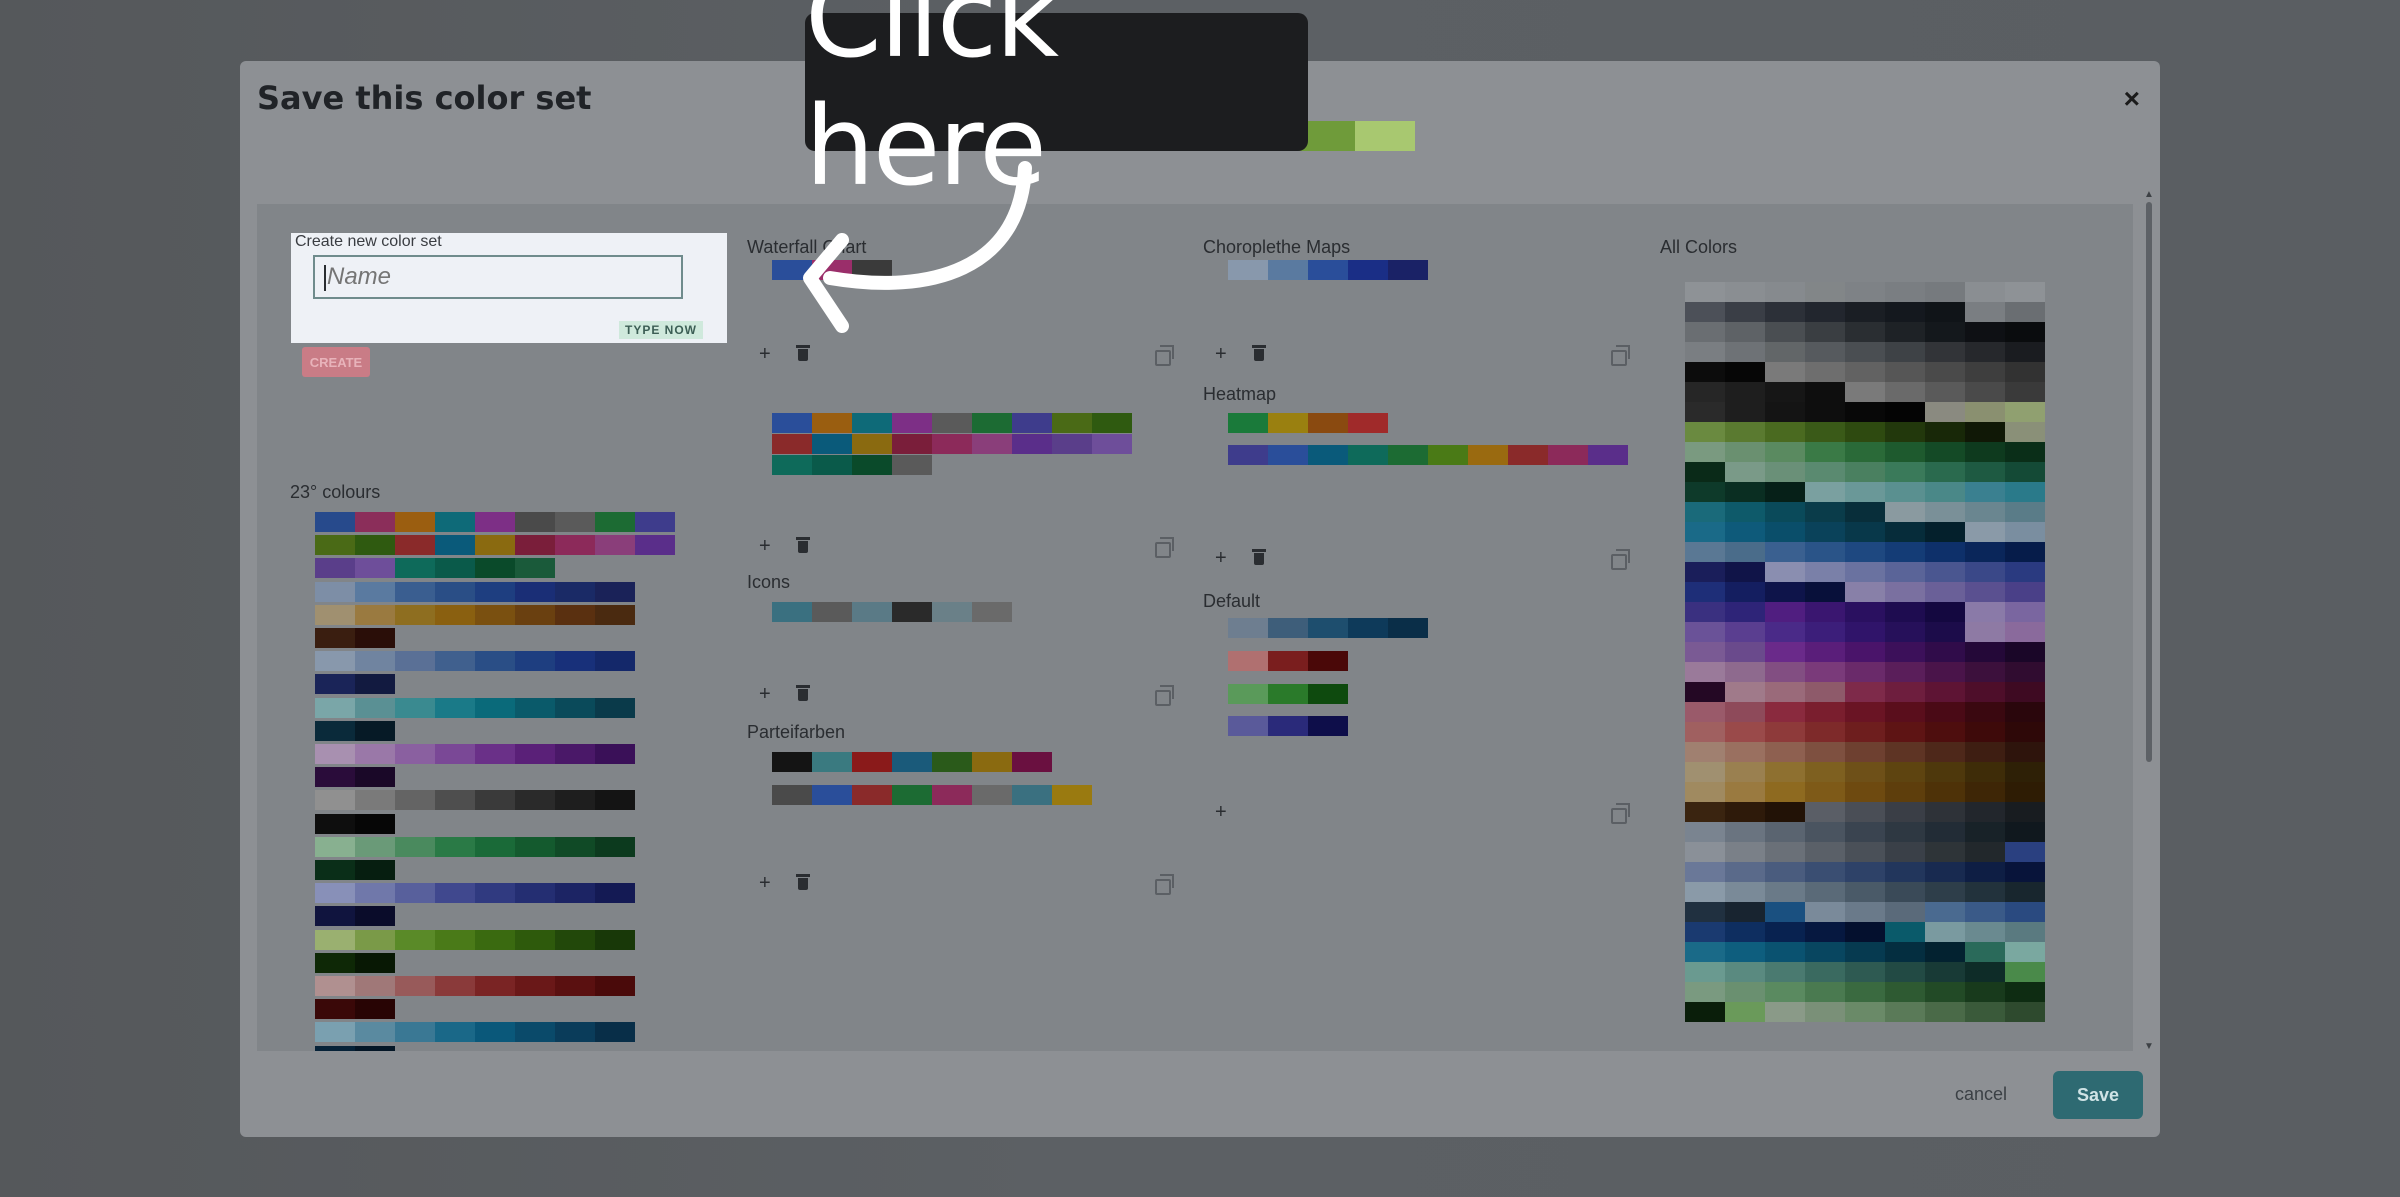 Image resolution: width=2400 pixels, height=1197 pixels. What do you see at coordinates (1164, 884) in the screenshot?
I see `copy-icon` at bounding box center [1164, 884].